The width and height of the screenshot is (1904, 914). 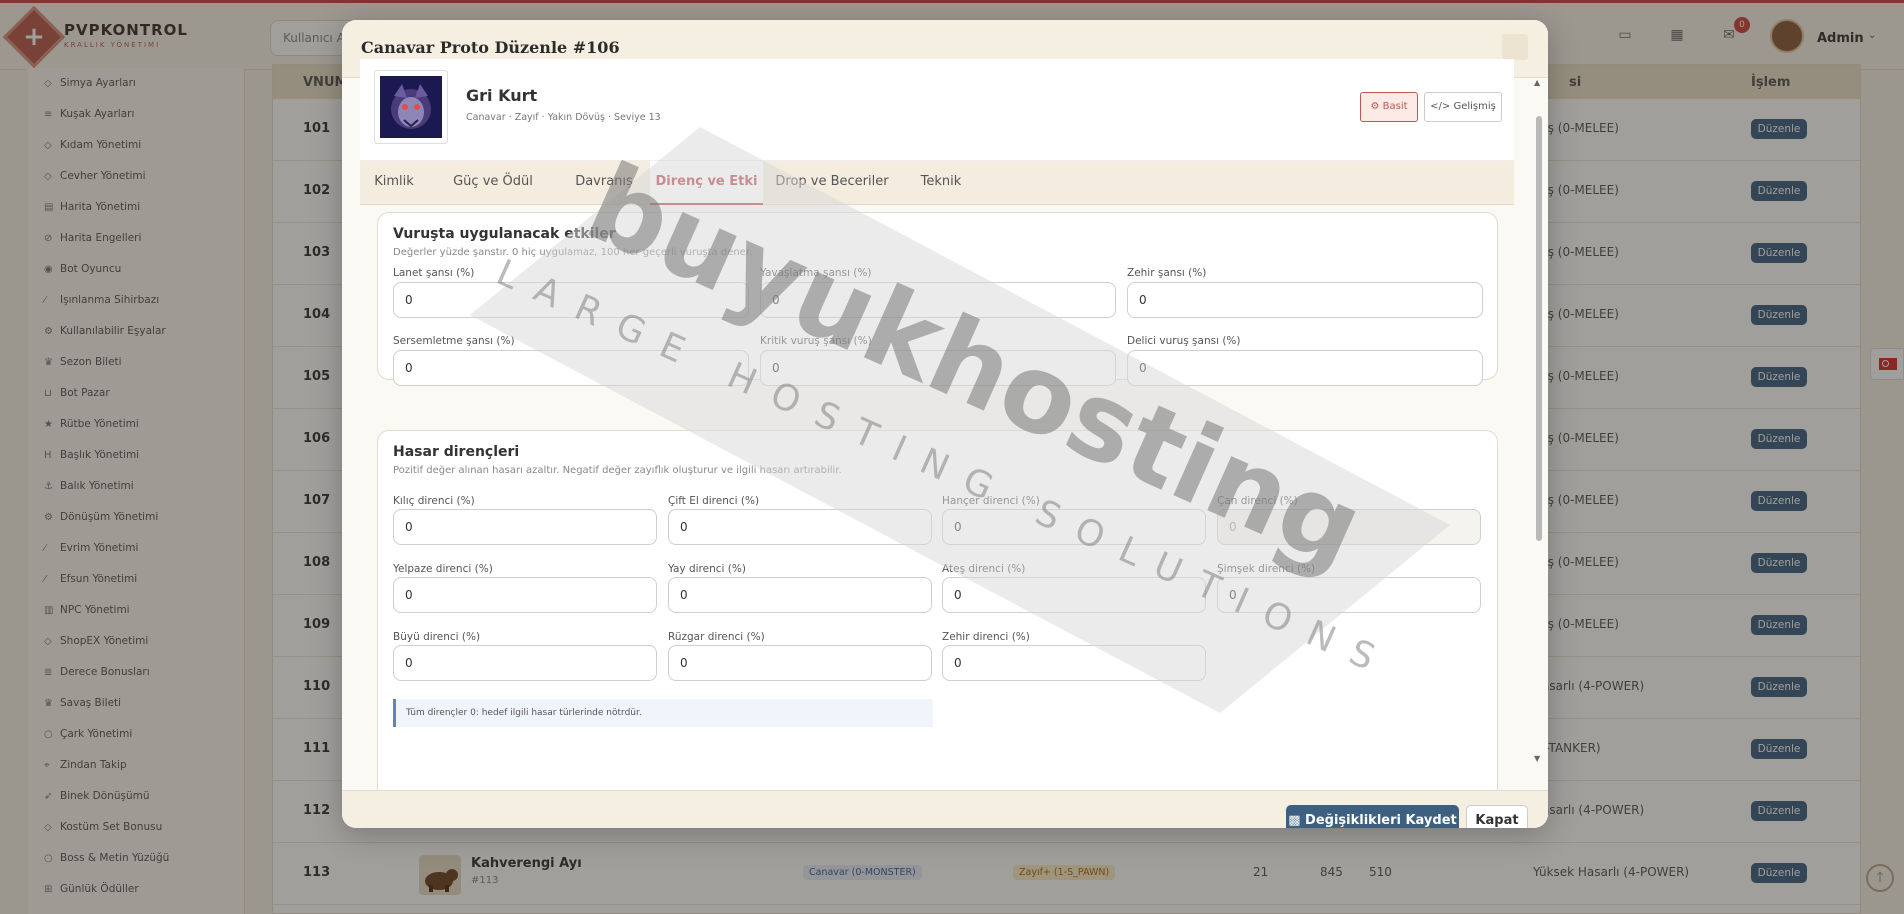 What do you see at coordinates (604, 183) in the screenshot?
I see `tab-davranis: Davranış` at bounding box center [604, 183].